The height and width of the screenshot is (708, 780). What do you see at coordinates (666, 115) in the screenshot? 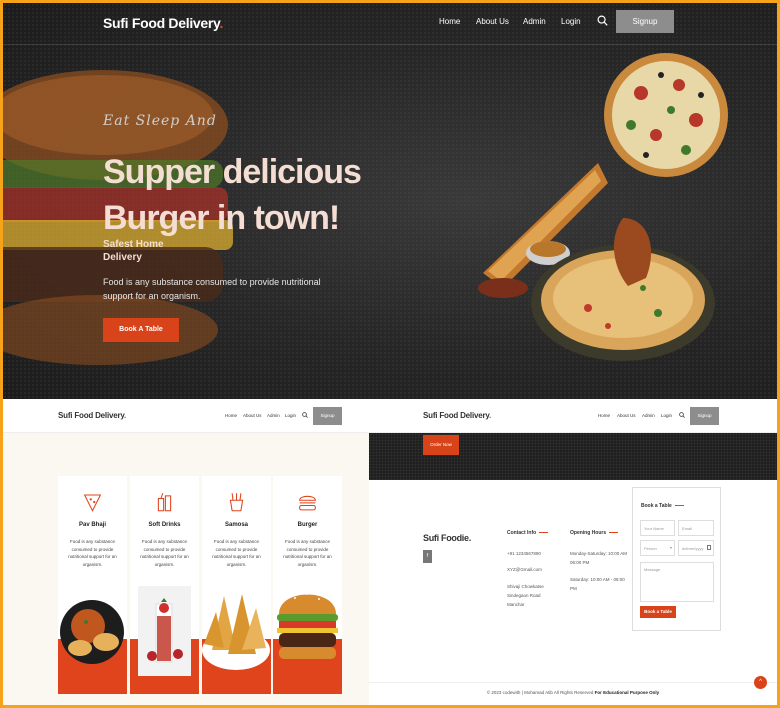
I see `pizza-image` at bounding box center [666, 115].